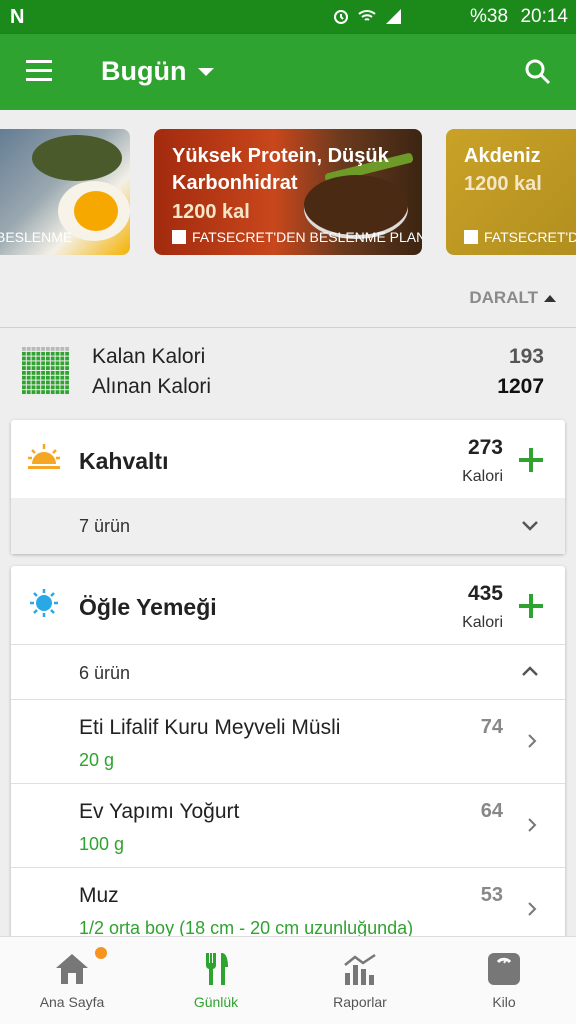 The height and width of the screenshot is (1024, 576). Describe the element at coordinates (341, 16) in the screenshot. I see `alarm-icon` at that location.